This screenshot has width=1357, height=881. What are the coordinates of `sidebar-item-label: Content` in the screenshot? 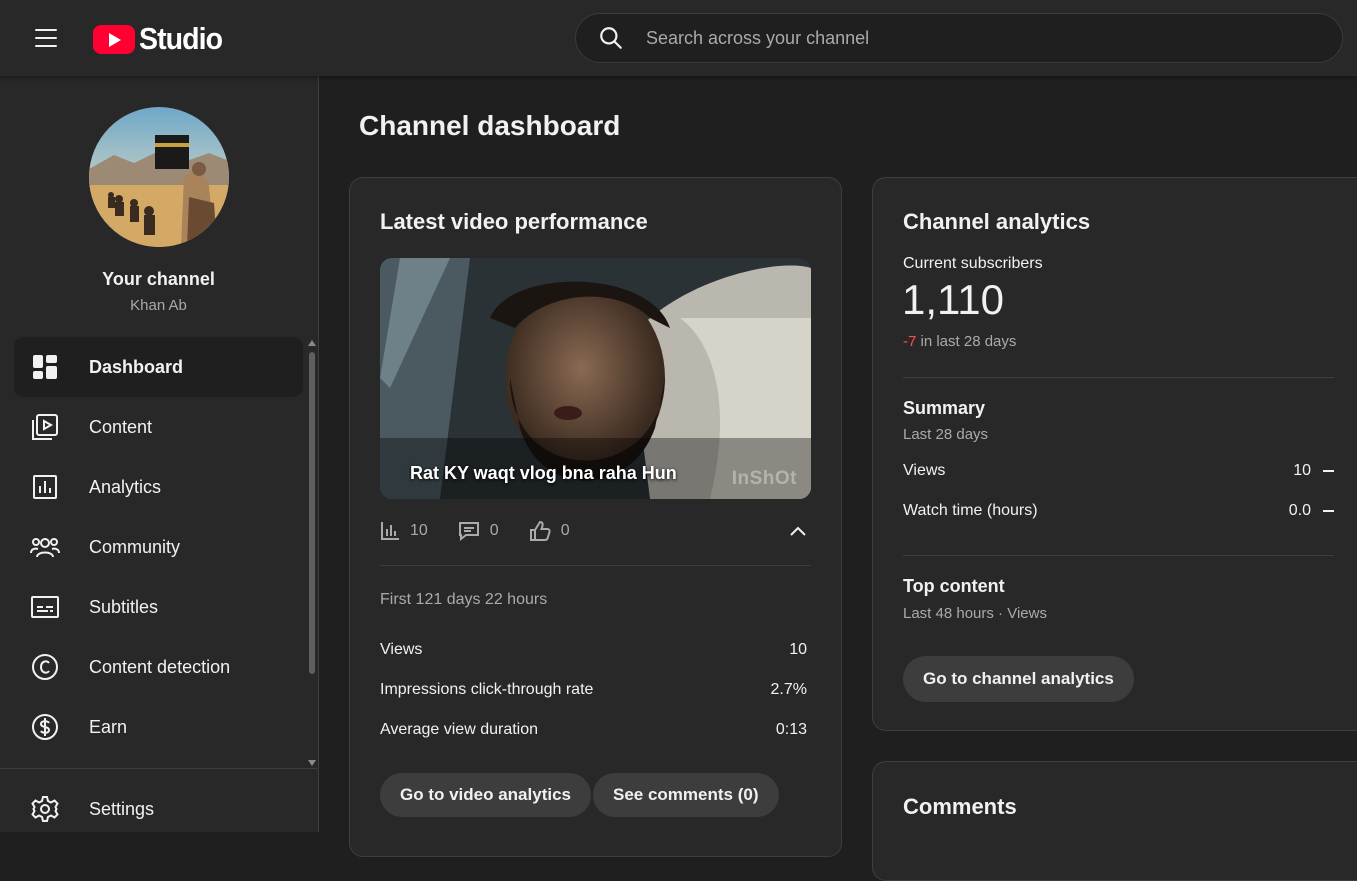 It's located at (121, 426).